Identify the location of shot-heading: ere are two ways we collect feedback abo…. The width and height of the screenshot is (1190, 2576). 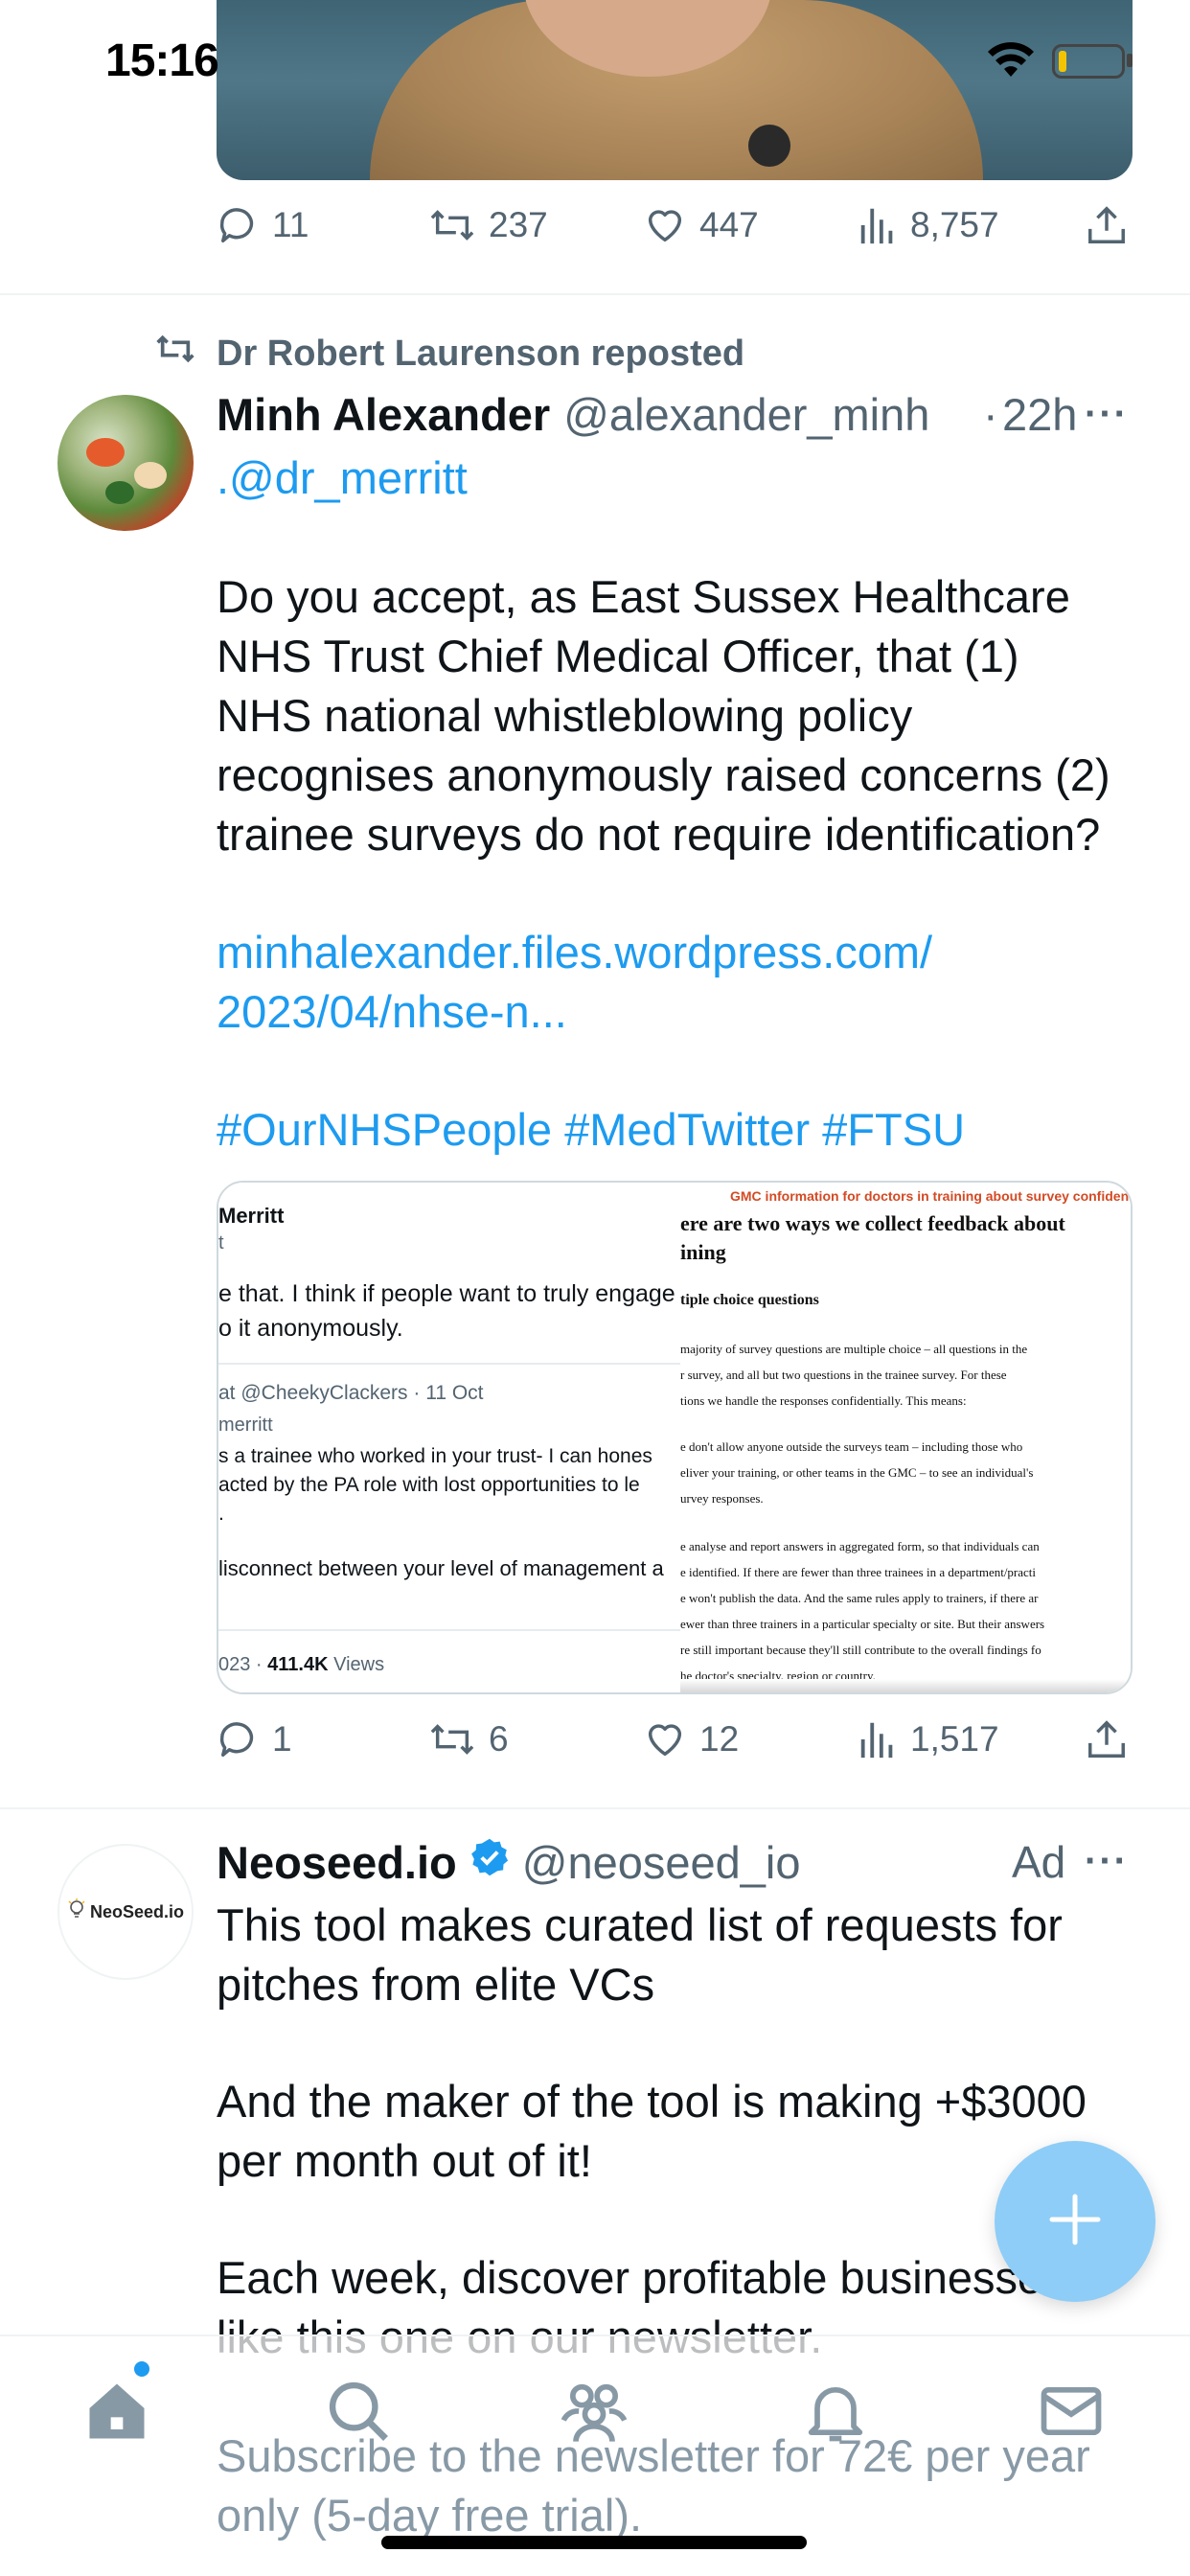
(873, 1223).